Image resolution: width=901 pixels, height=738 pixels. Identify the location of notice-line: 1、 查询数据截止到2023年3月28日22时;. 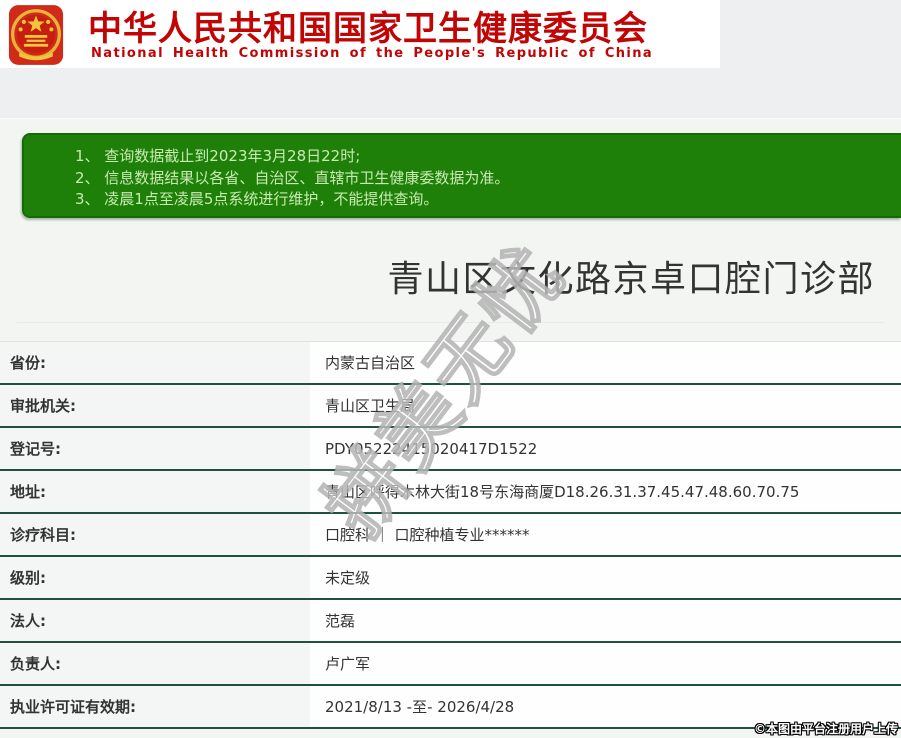
(218, 156).